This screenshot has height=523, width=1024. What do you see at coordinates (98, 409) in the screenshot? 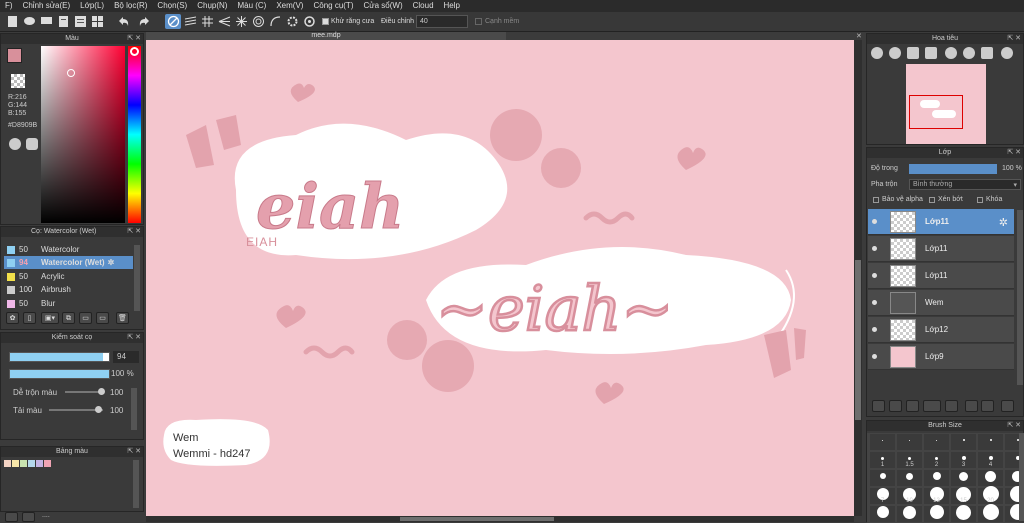
I see `amount-slider-handle` at bounding box center [98, 409].